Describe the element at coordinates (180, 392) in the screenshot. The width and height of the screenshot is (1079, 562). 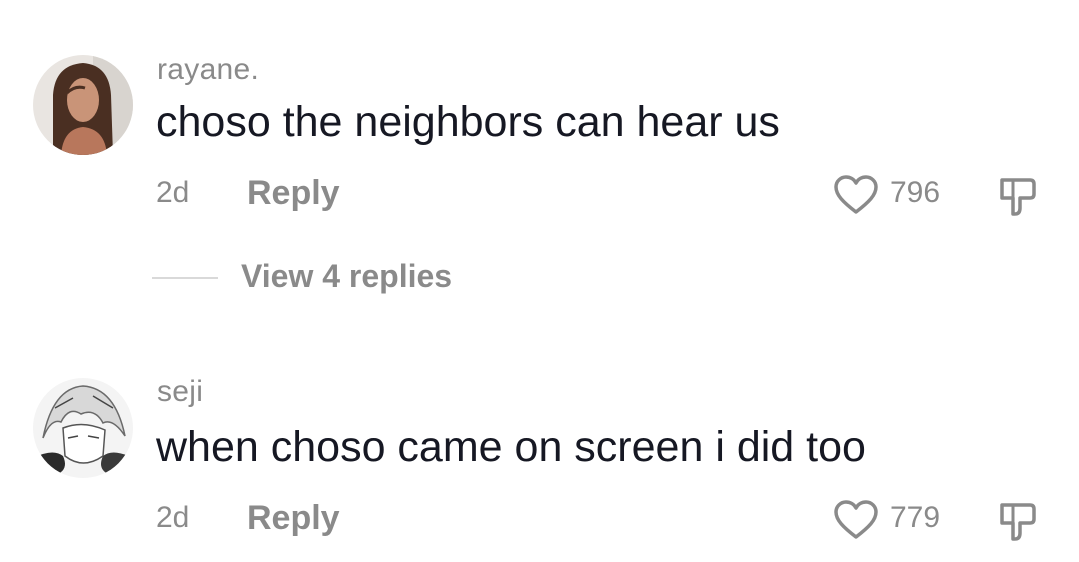
I see `comment-username: seji` at that location.